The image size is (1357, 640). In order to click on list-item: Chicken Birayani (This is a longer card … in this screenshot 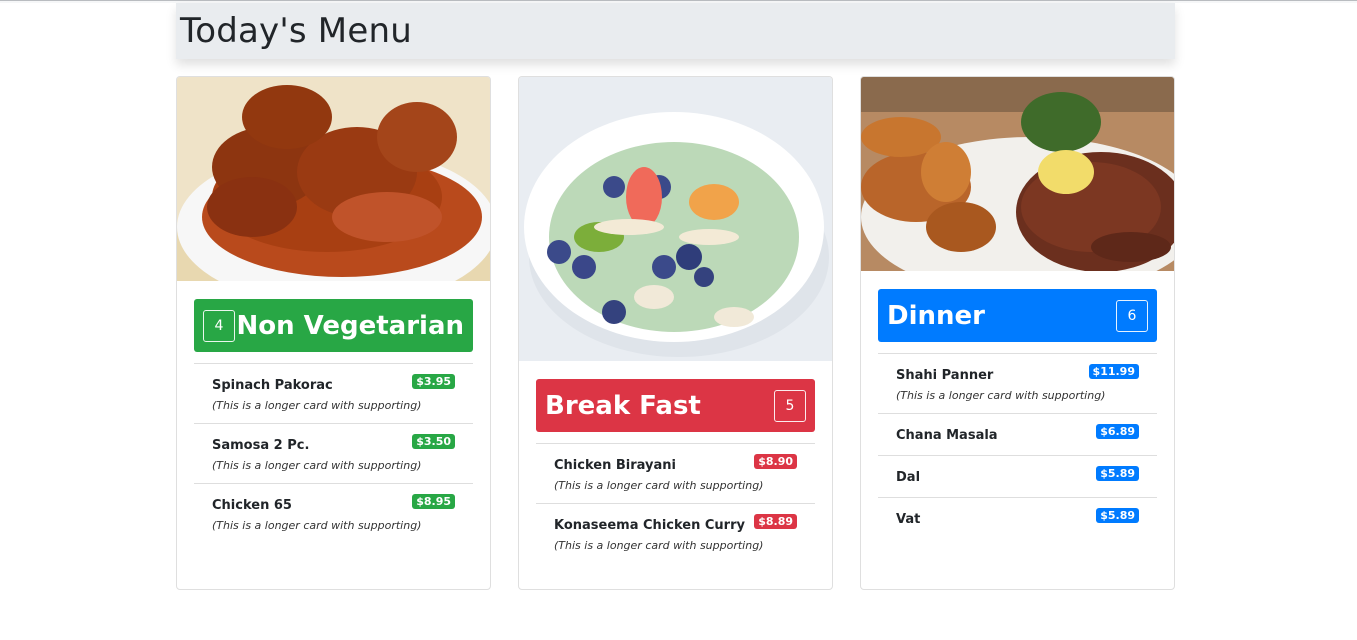, I will do `click(675, 473)`.